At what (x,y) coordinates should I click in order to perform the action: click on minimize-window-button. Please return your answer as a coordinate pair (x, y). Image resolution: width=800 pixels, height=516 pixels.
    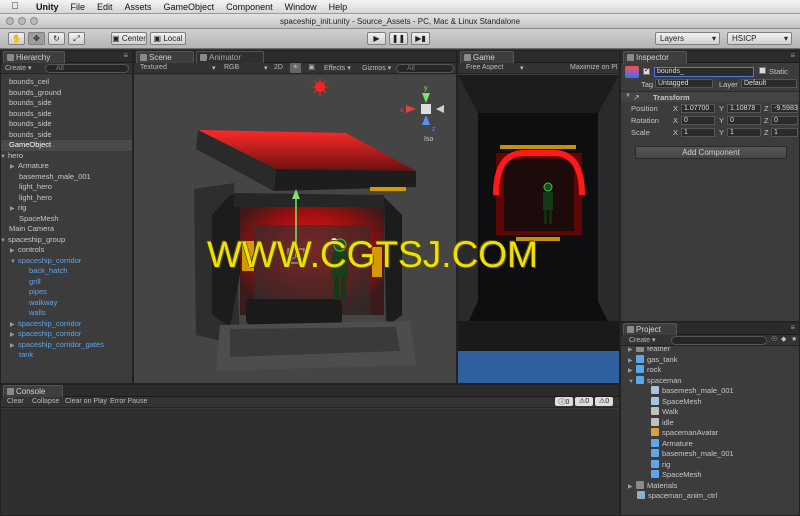
    Looking at the image, I should click on (22, 21).